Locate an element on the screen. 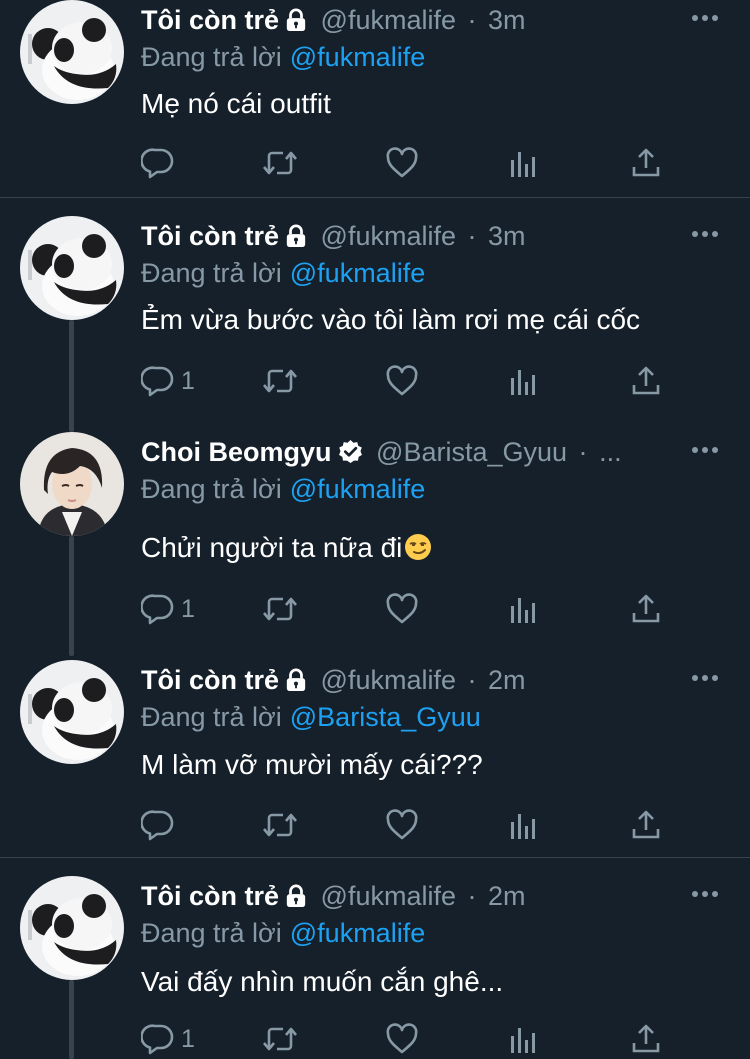  tweet-text: Ẻm vừa bước vào tôi làm rơi mẹ cái cốc is located at coordinates (391, 319).